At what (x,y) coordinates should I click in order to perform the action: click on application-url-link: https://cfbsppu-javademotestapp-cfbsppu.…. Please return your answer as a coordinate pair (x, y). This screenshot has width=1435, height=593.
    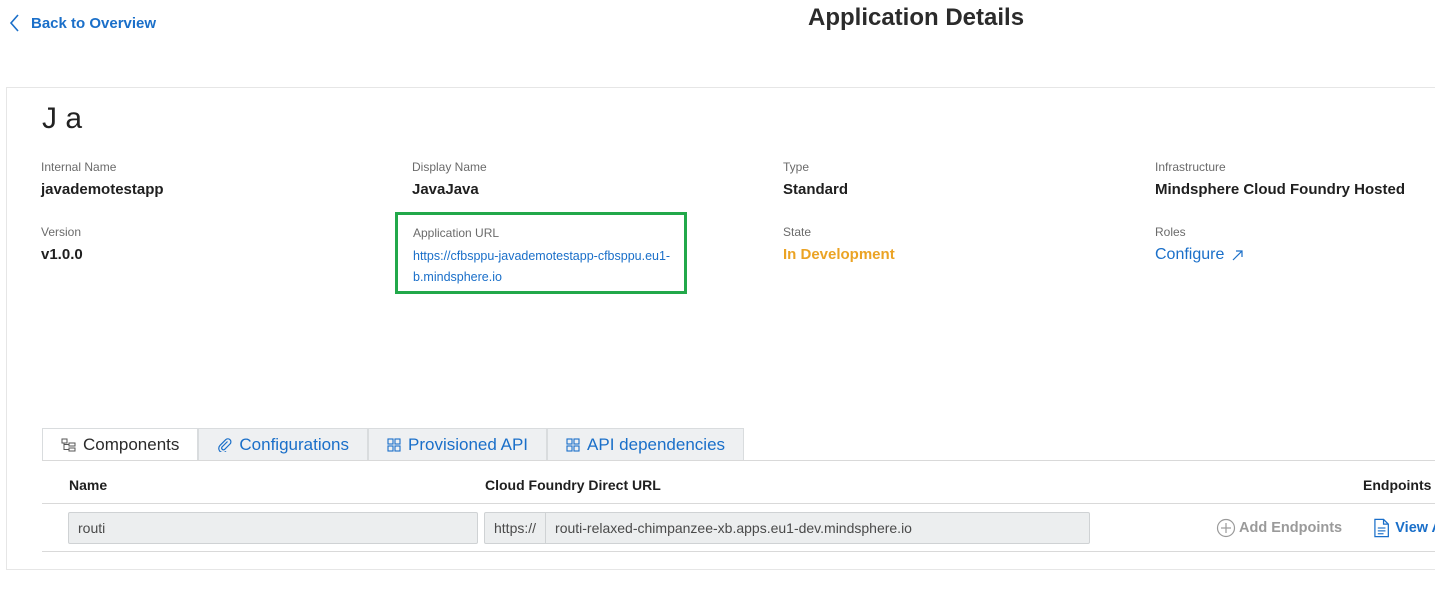
    Looking at the image, I should click on (553, 267).